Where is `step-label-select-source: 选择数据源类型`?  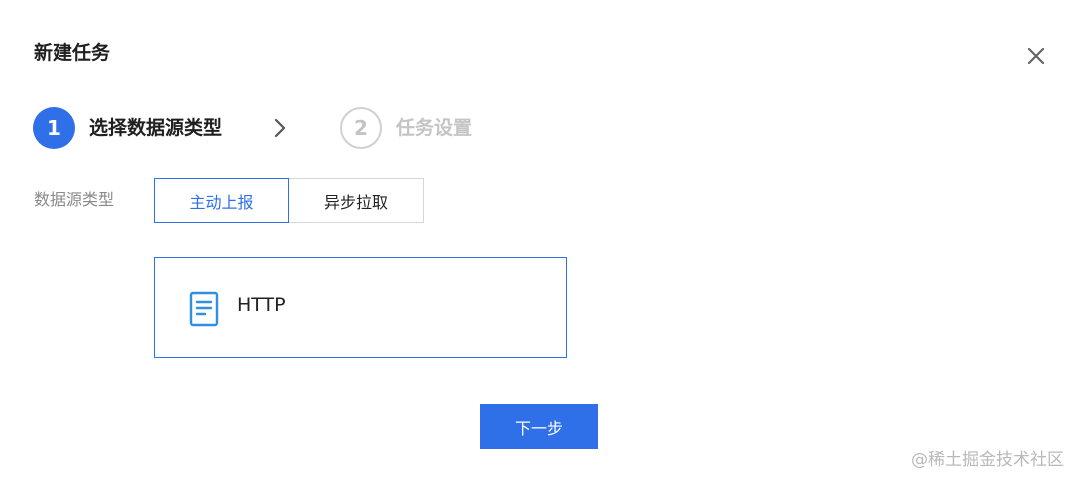 step-label-select-source: 选择数据源类型 is located at coordinates (156, 128).